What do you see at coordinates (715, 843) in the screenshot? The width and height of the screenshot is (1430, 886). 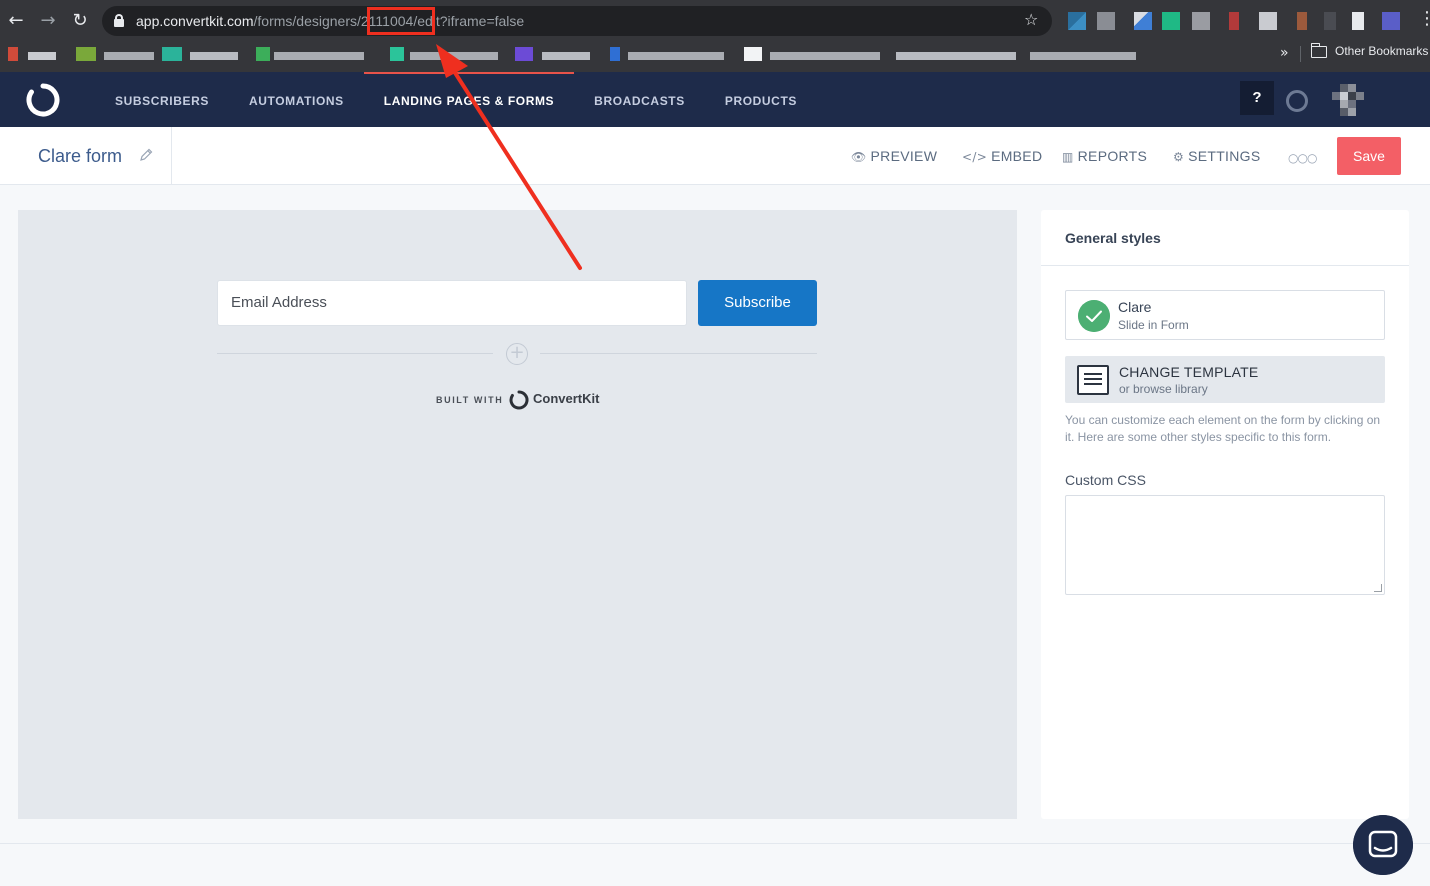 I see `footer-divider` at bounding box center [715, 843].